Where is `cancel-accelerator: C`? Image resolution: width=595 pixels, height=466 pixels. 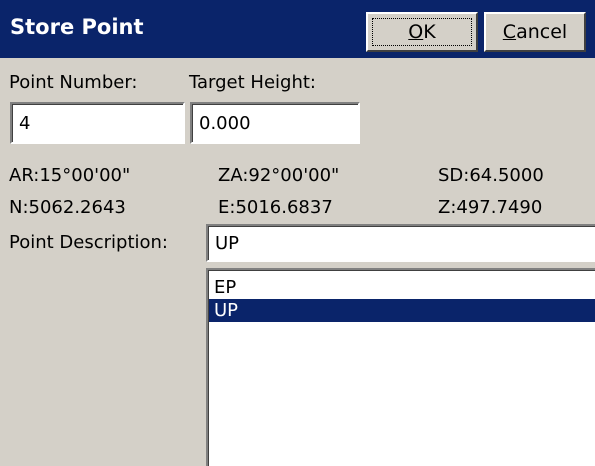 cancel-accelerator: C is located at coordinates (509, 32).